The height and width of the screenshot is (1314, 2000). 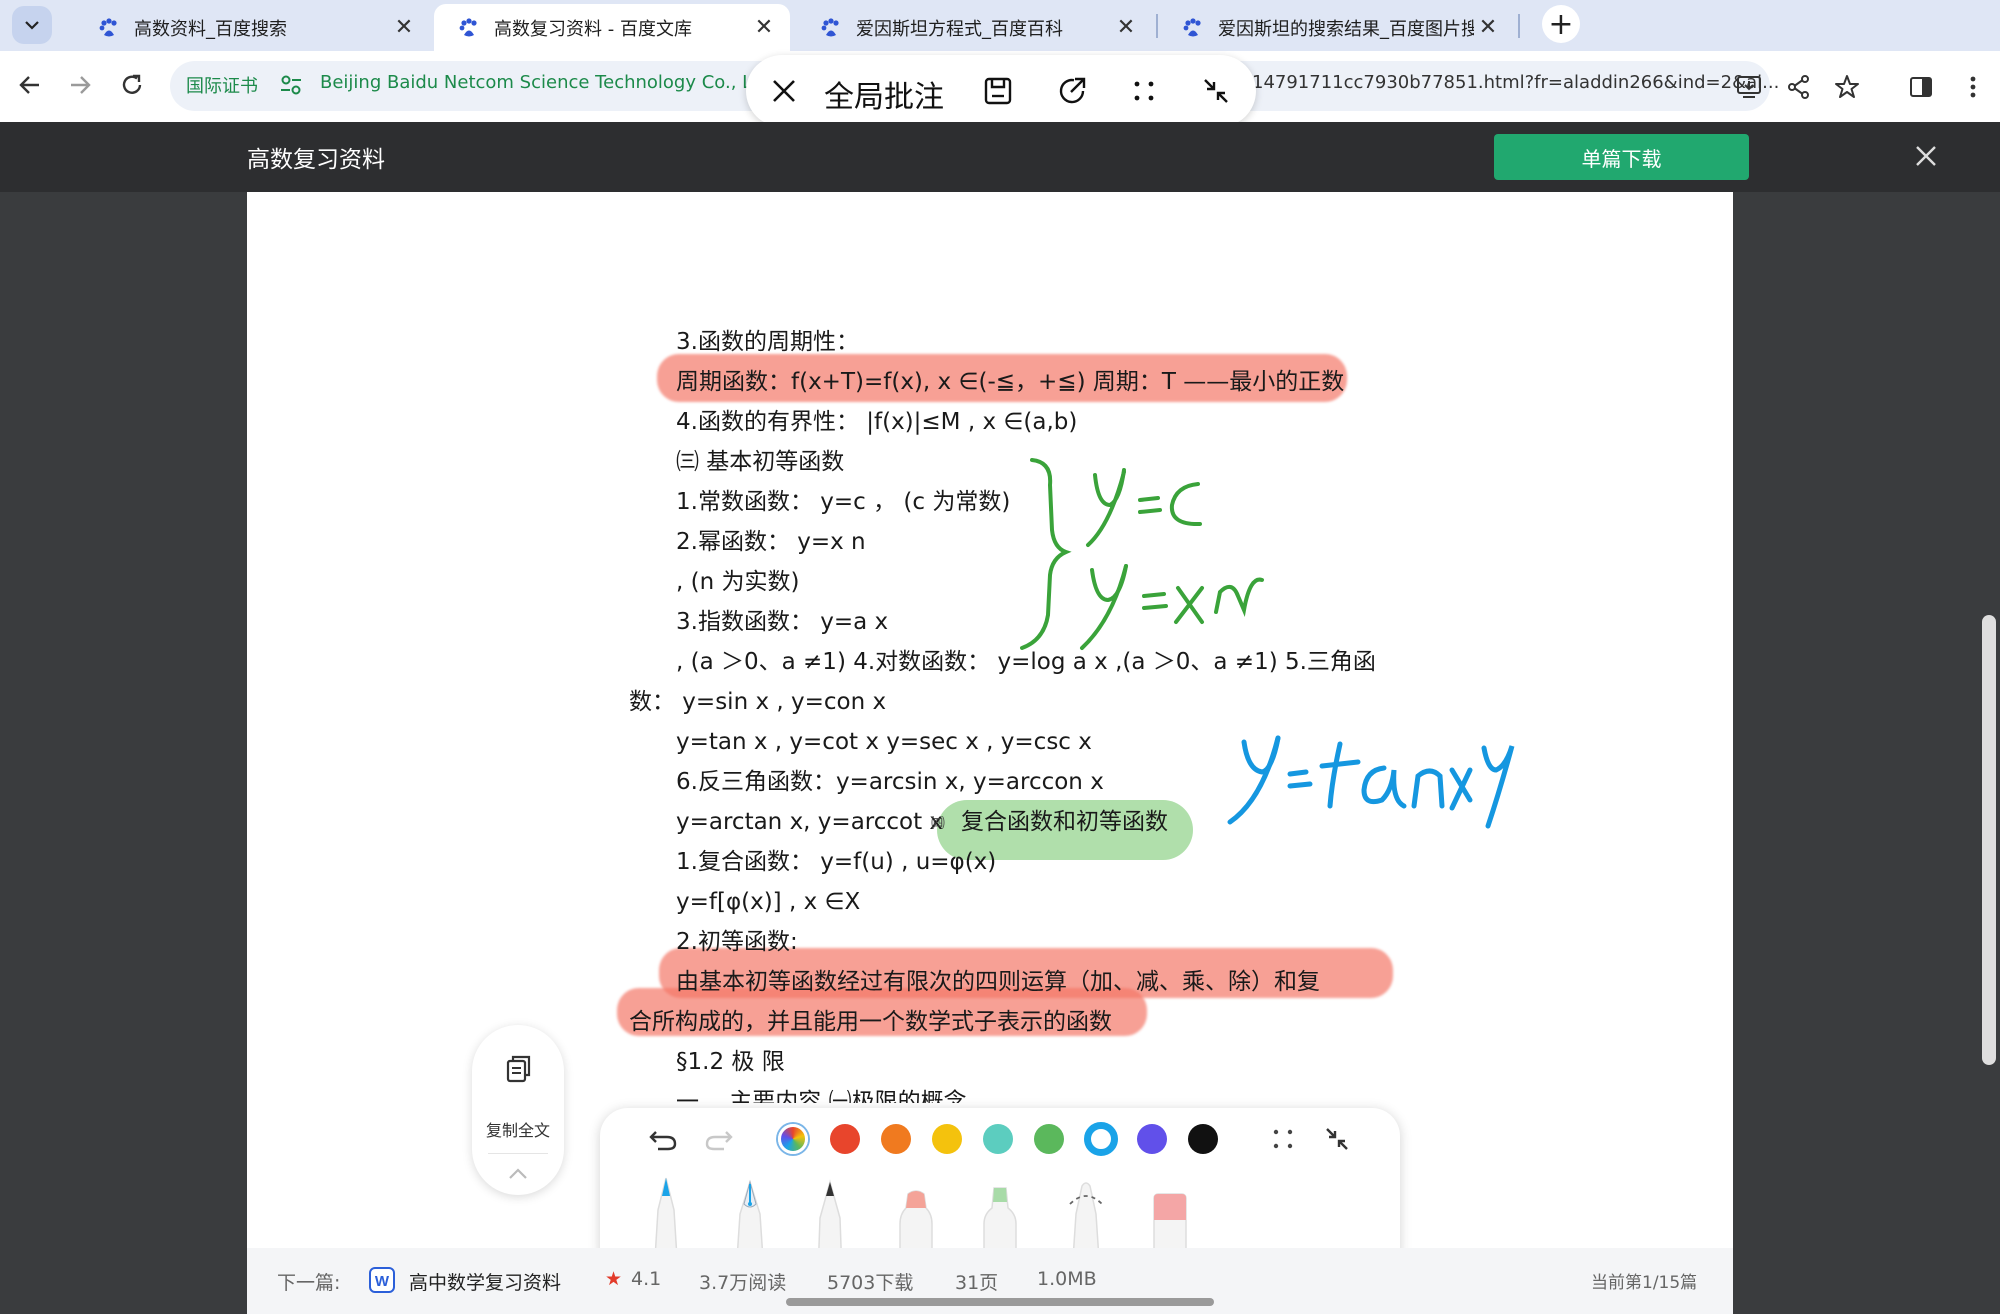 I want to click on doc-line: 2.幂函数： y=x n, so click(x=771, y=542).